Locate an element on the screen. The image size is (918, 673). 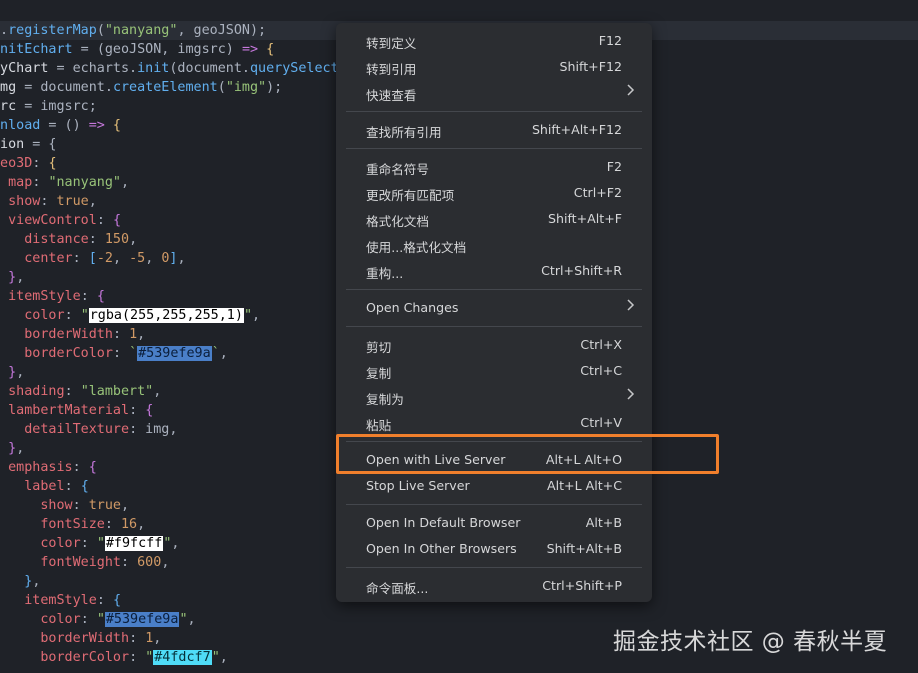
menu-item: 重构... Ctrl+Shift+R is located at coordinates (494, 271).